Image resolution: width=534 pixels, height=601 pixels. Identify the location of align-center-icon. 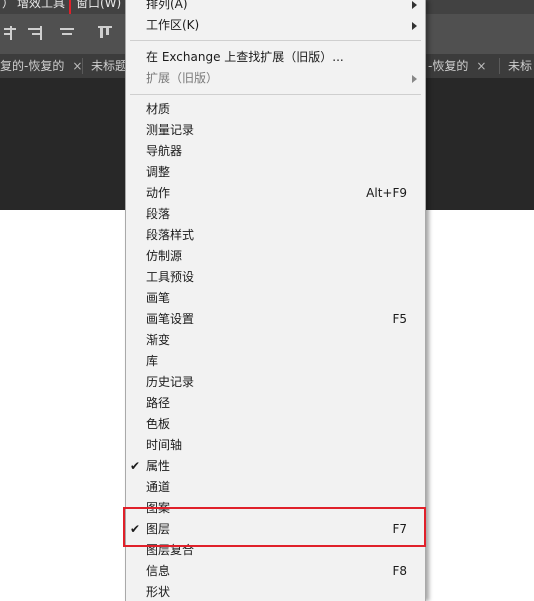
(68, 33).